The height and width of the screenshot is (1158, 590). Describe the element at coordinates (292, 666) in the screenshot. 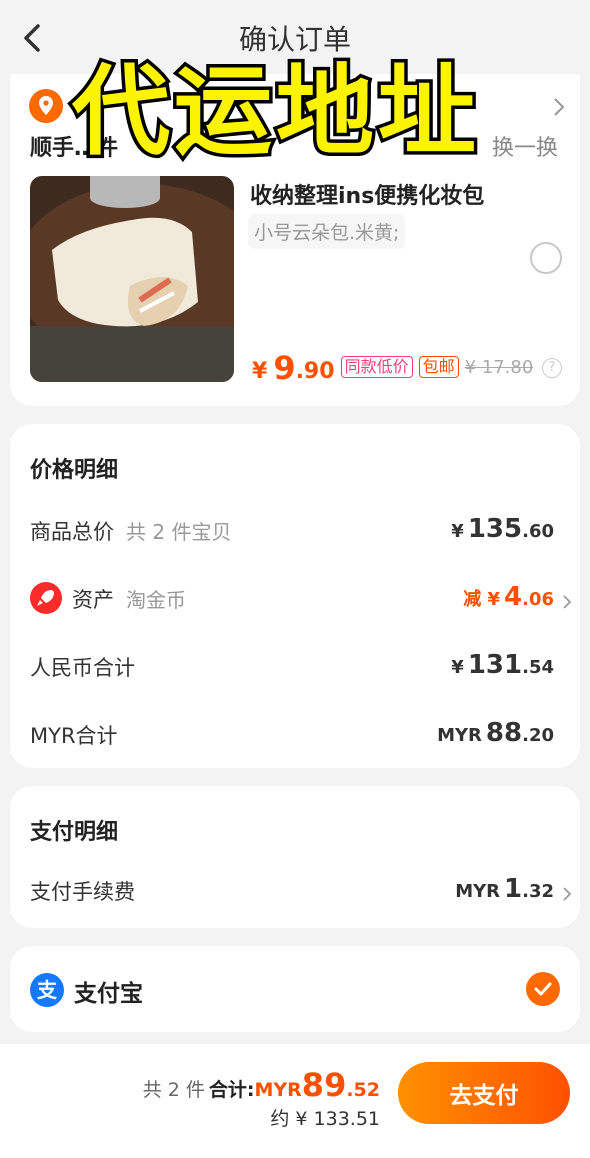

I see `rmb-total-row: 人民币合计 ¥131.54` at that location.